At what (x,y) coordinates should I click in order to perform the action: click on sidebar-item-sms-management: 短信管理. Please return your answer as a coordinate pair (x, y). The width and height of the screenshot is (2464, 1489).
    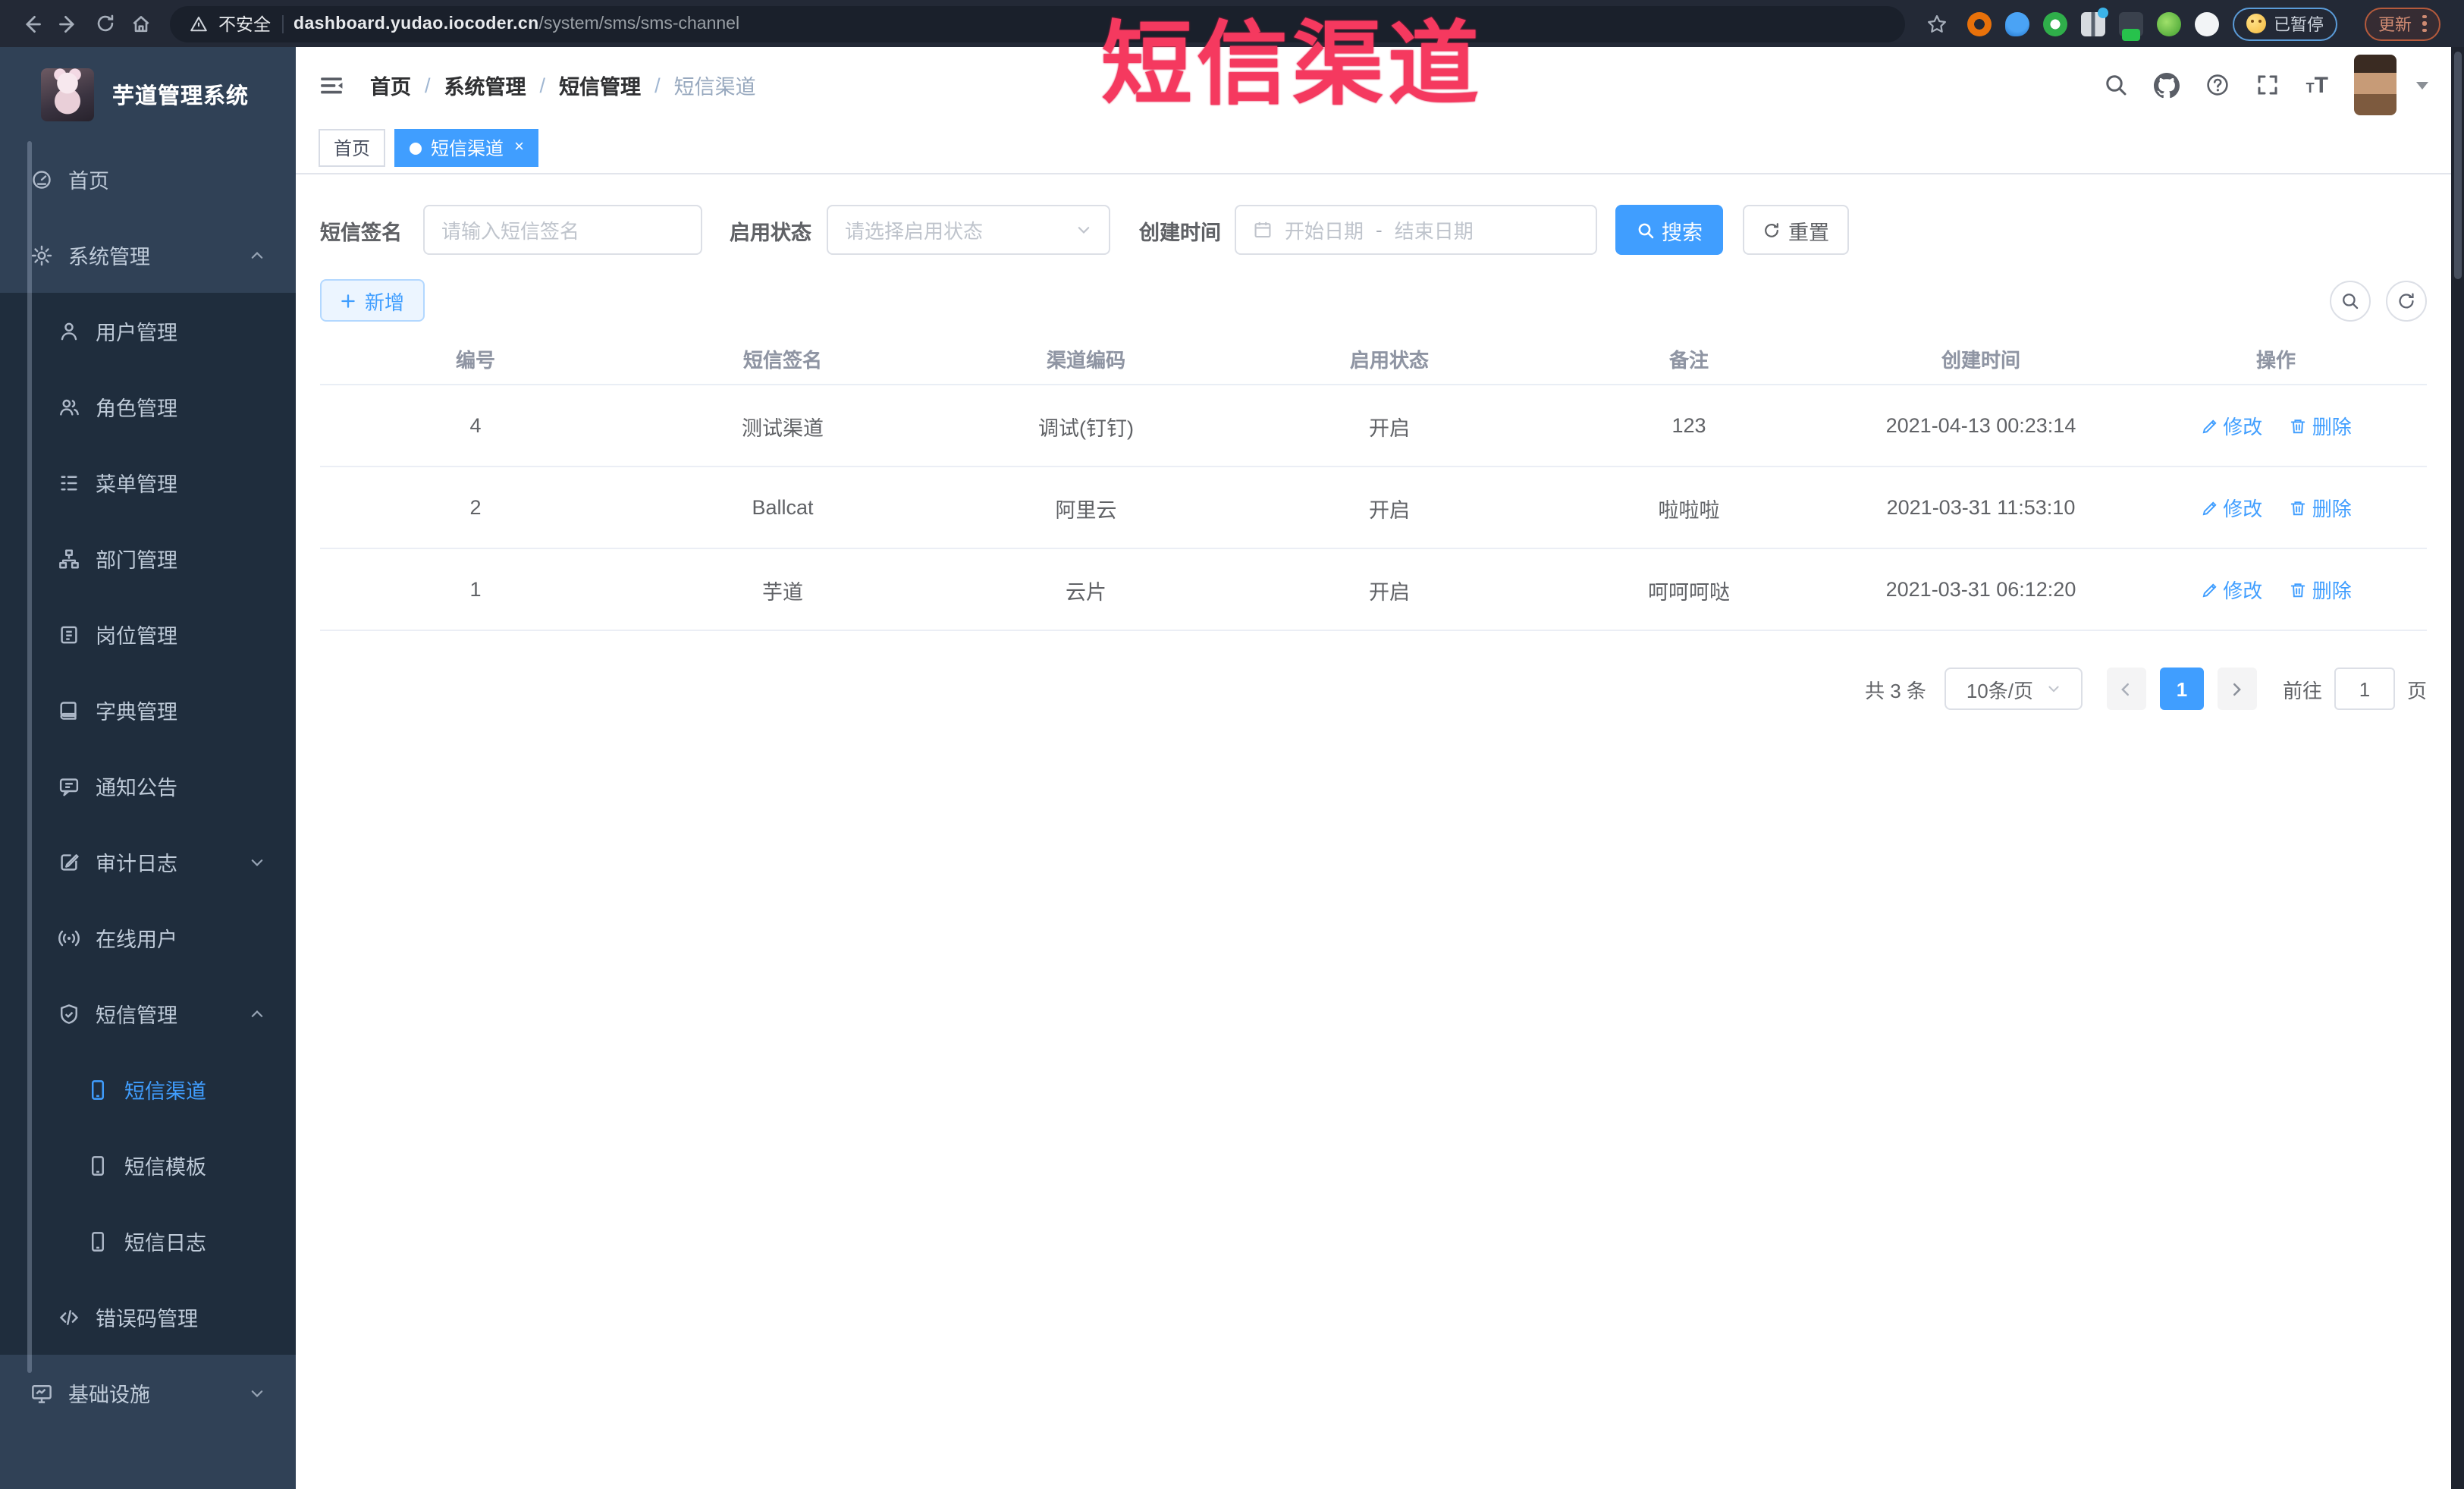
    Looking at the image, I should click on (148, 1013).